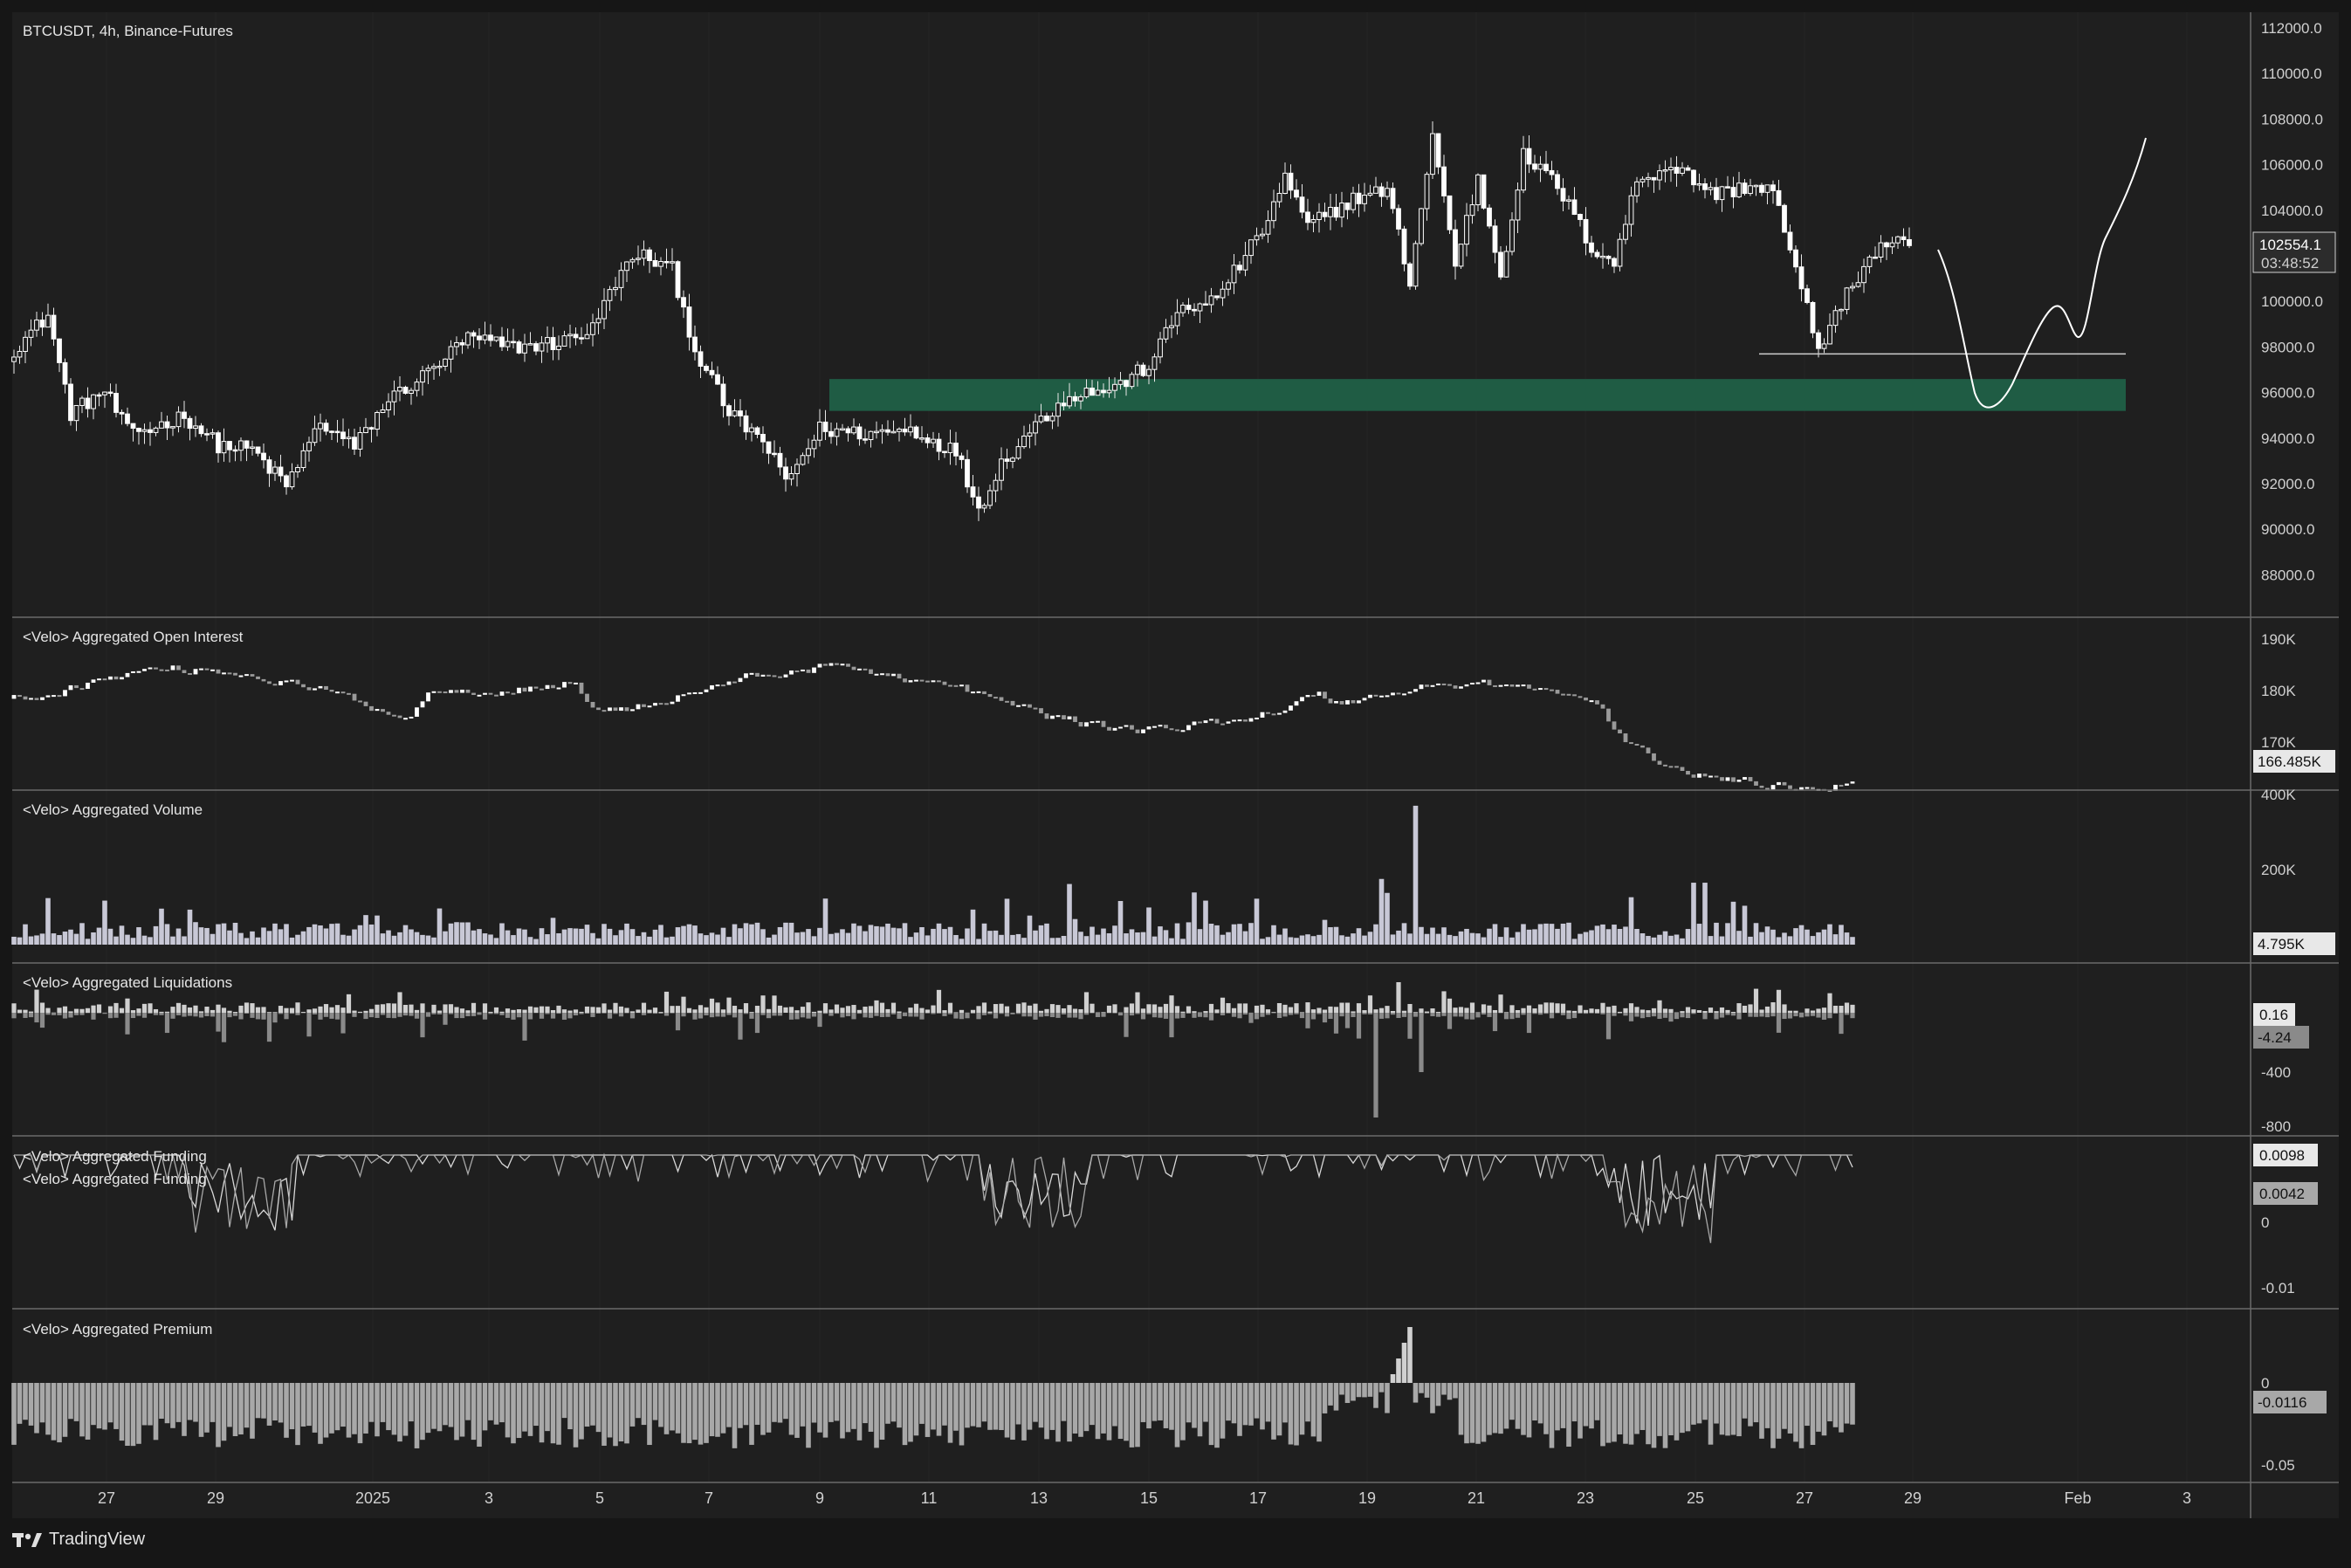 The height and width of the screenshot is (1568, 2351). What do you see at coordinates (2278, 1288) in the screenshot?
I see `funding-tick: -0.01` at bounding box center [2278, 1288].